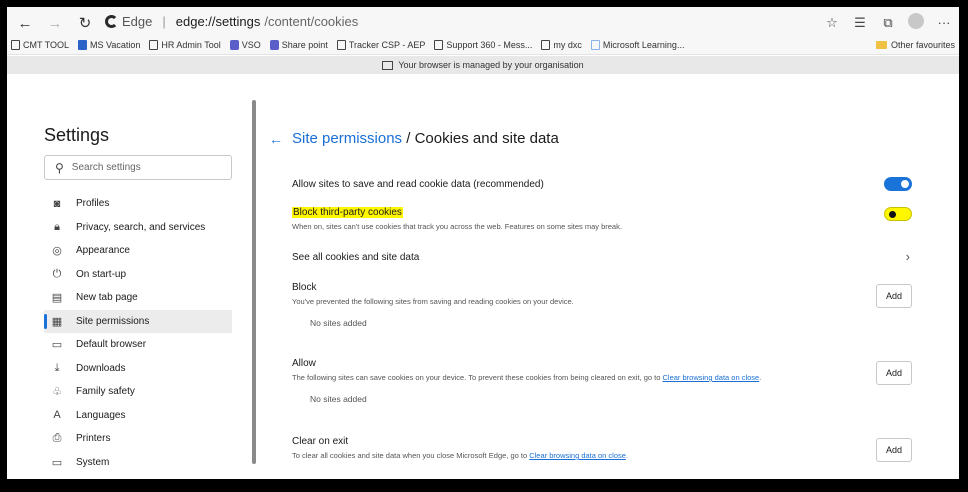 This screenshot has height=492, width=968. I want to click on clear-on-exit-desc-end: ., so click(627, 455).